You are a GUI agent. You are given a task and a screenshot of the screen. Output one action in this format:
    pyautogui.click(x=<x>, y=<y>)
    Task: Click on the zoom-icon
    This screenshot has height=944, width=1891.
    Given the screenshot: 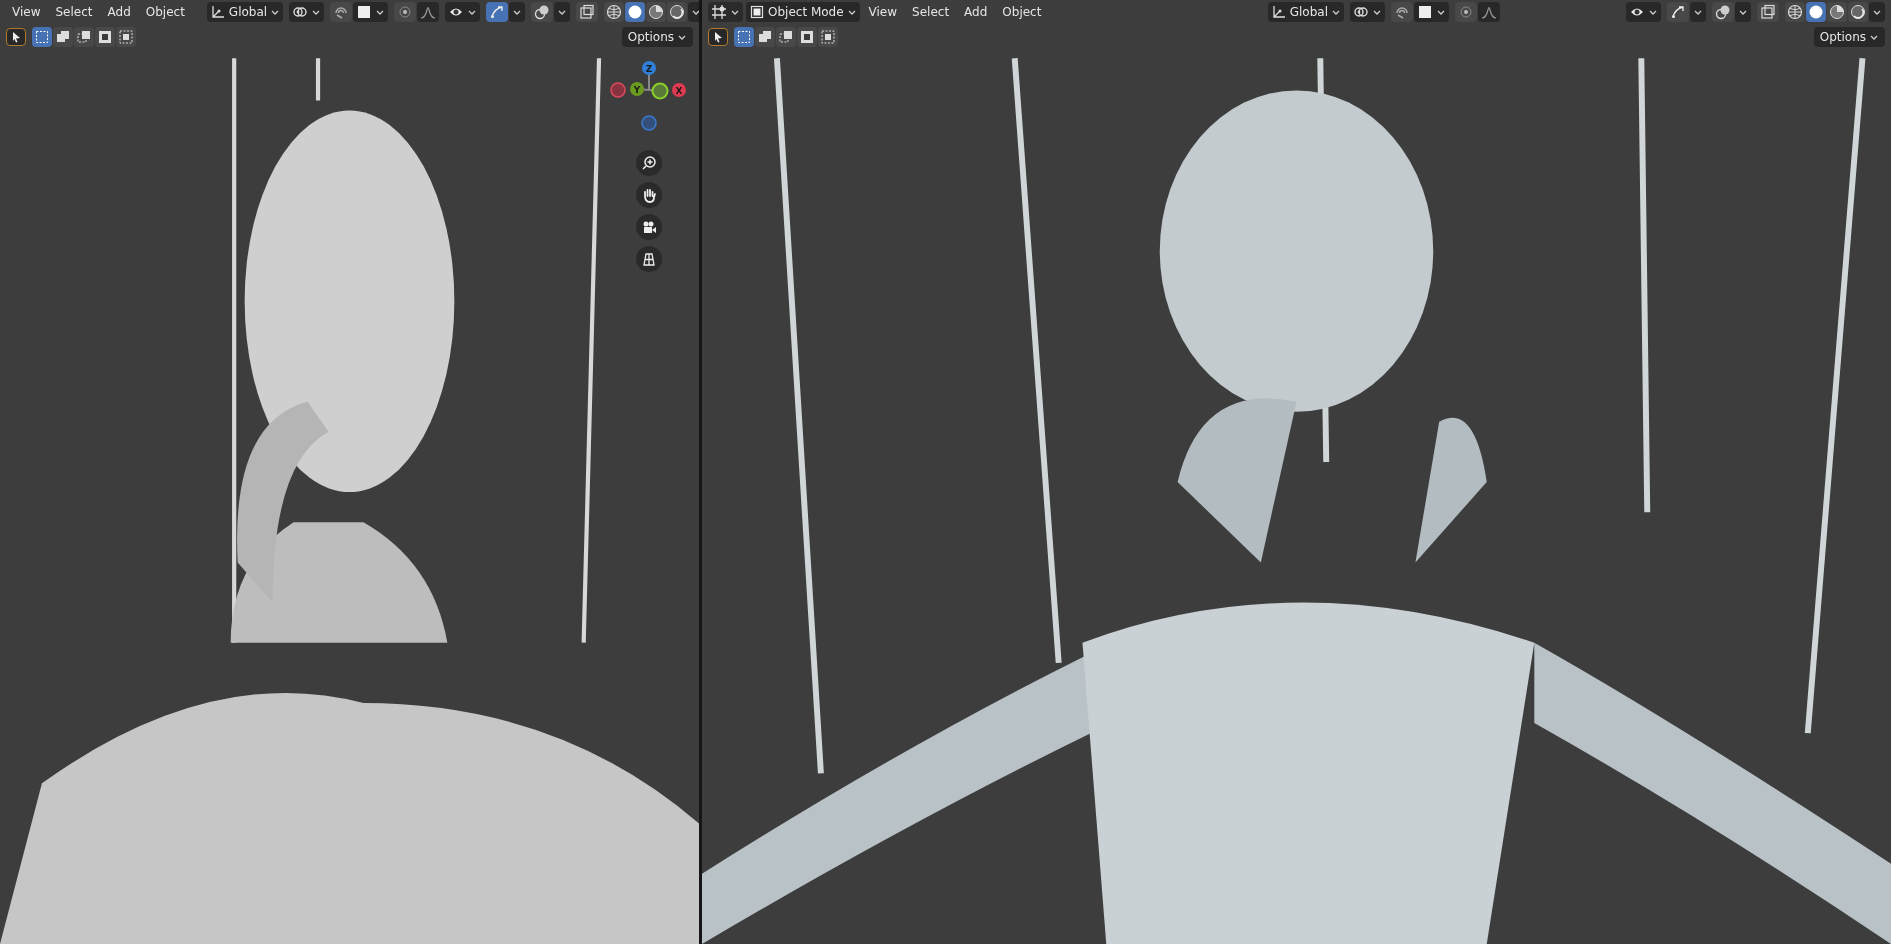 What is the action you would take?
    pyautogui.click(x=649, y=163)
    